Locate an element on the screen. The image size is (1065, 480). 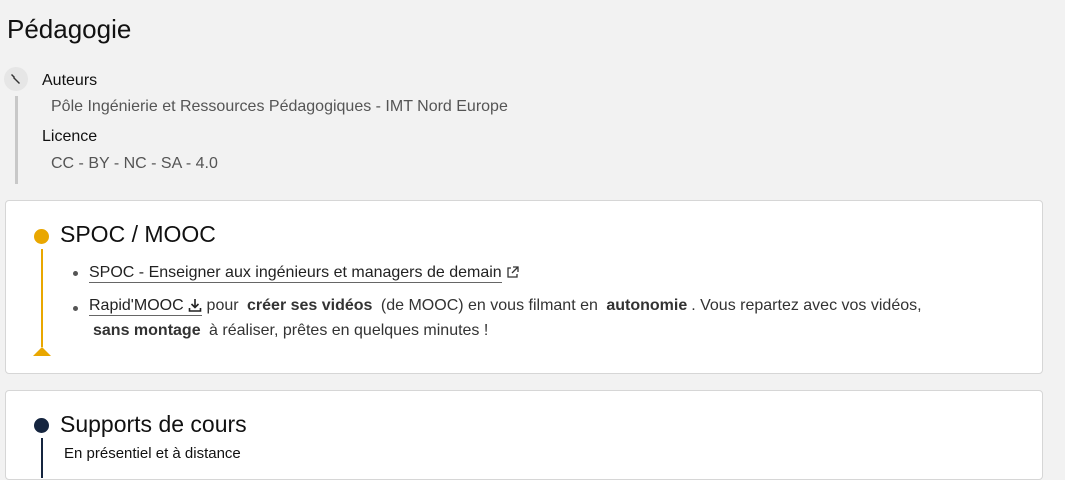
license-label: Licence is located at coordinates (70, 136).